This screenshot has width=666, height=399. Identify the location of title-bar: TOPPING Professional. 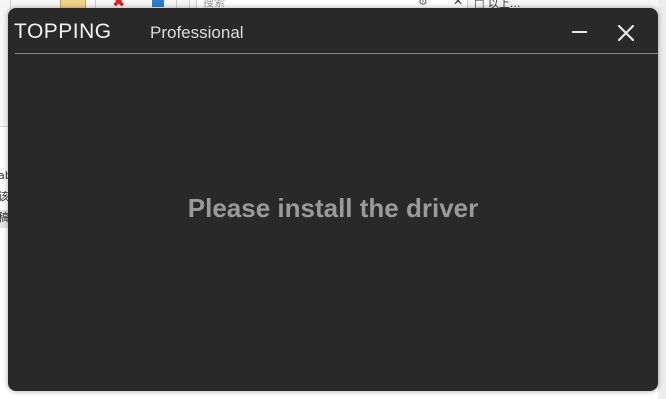
(333, 30).